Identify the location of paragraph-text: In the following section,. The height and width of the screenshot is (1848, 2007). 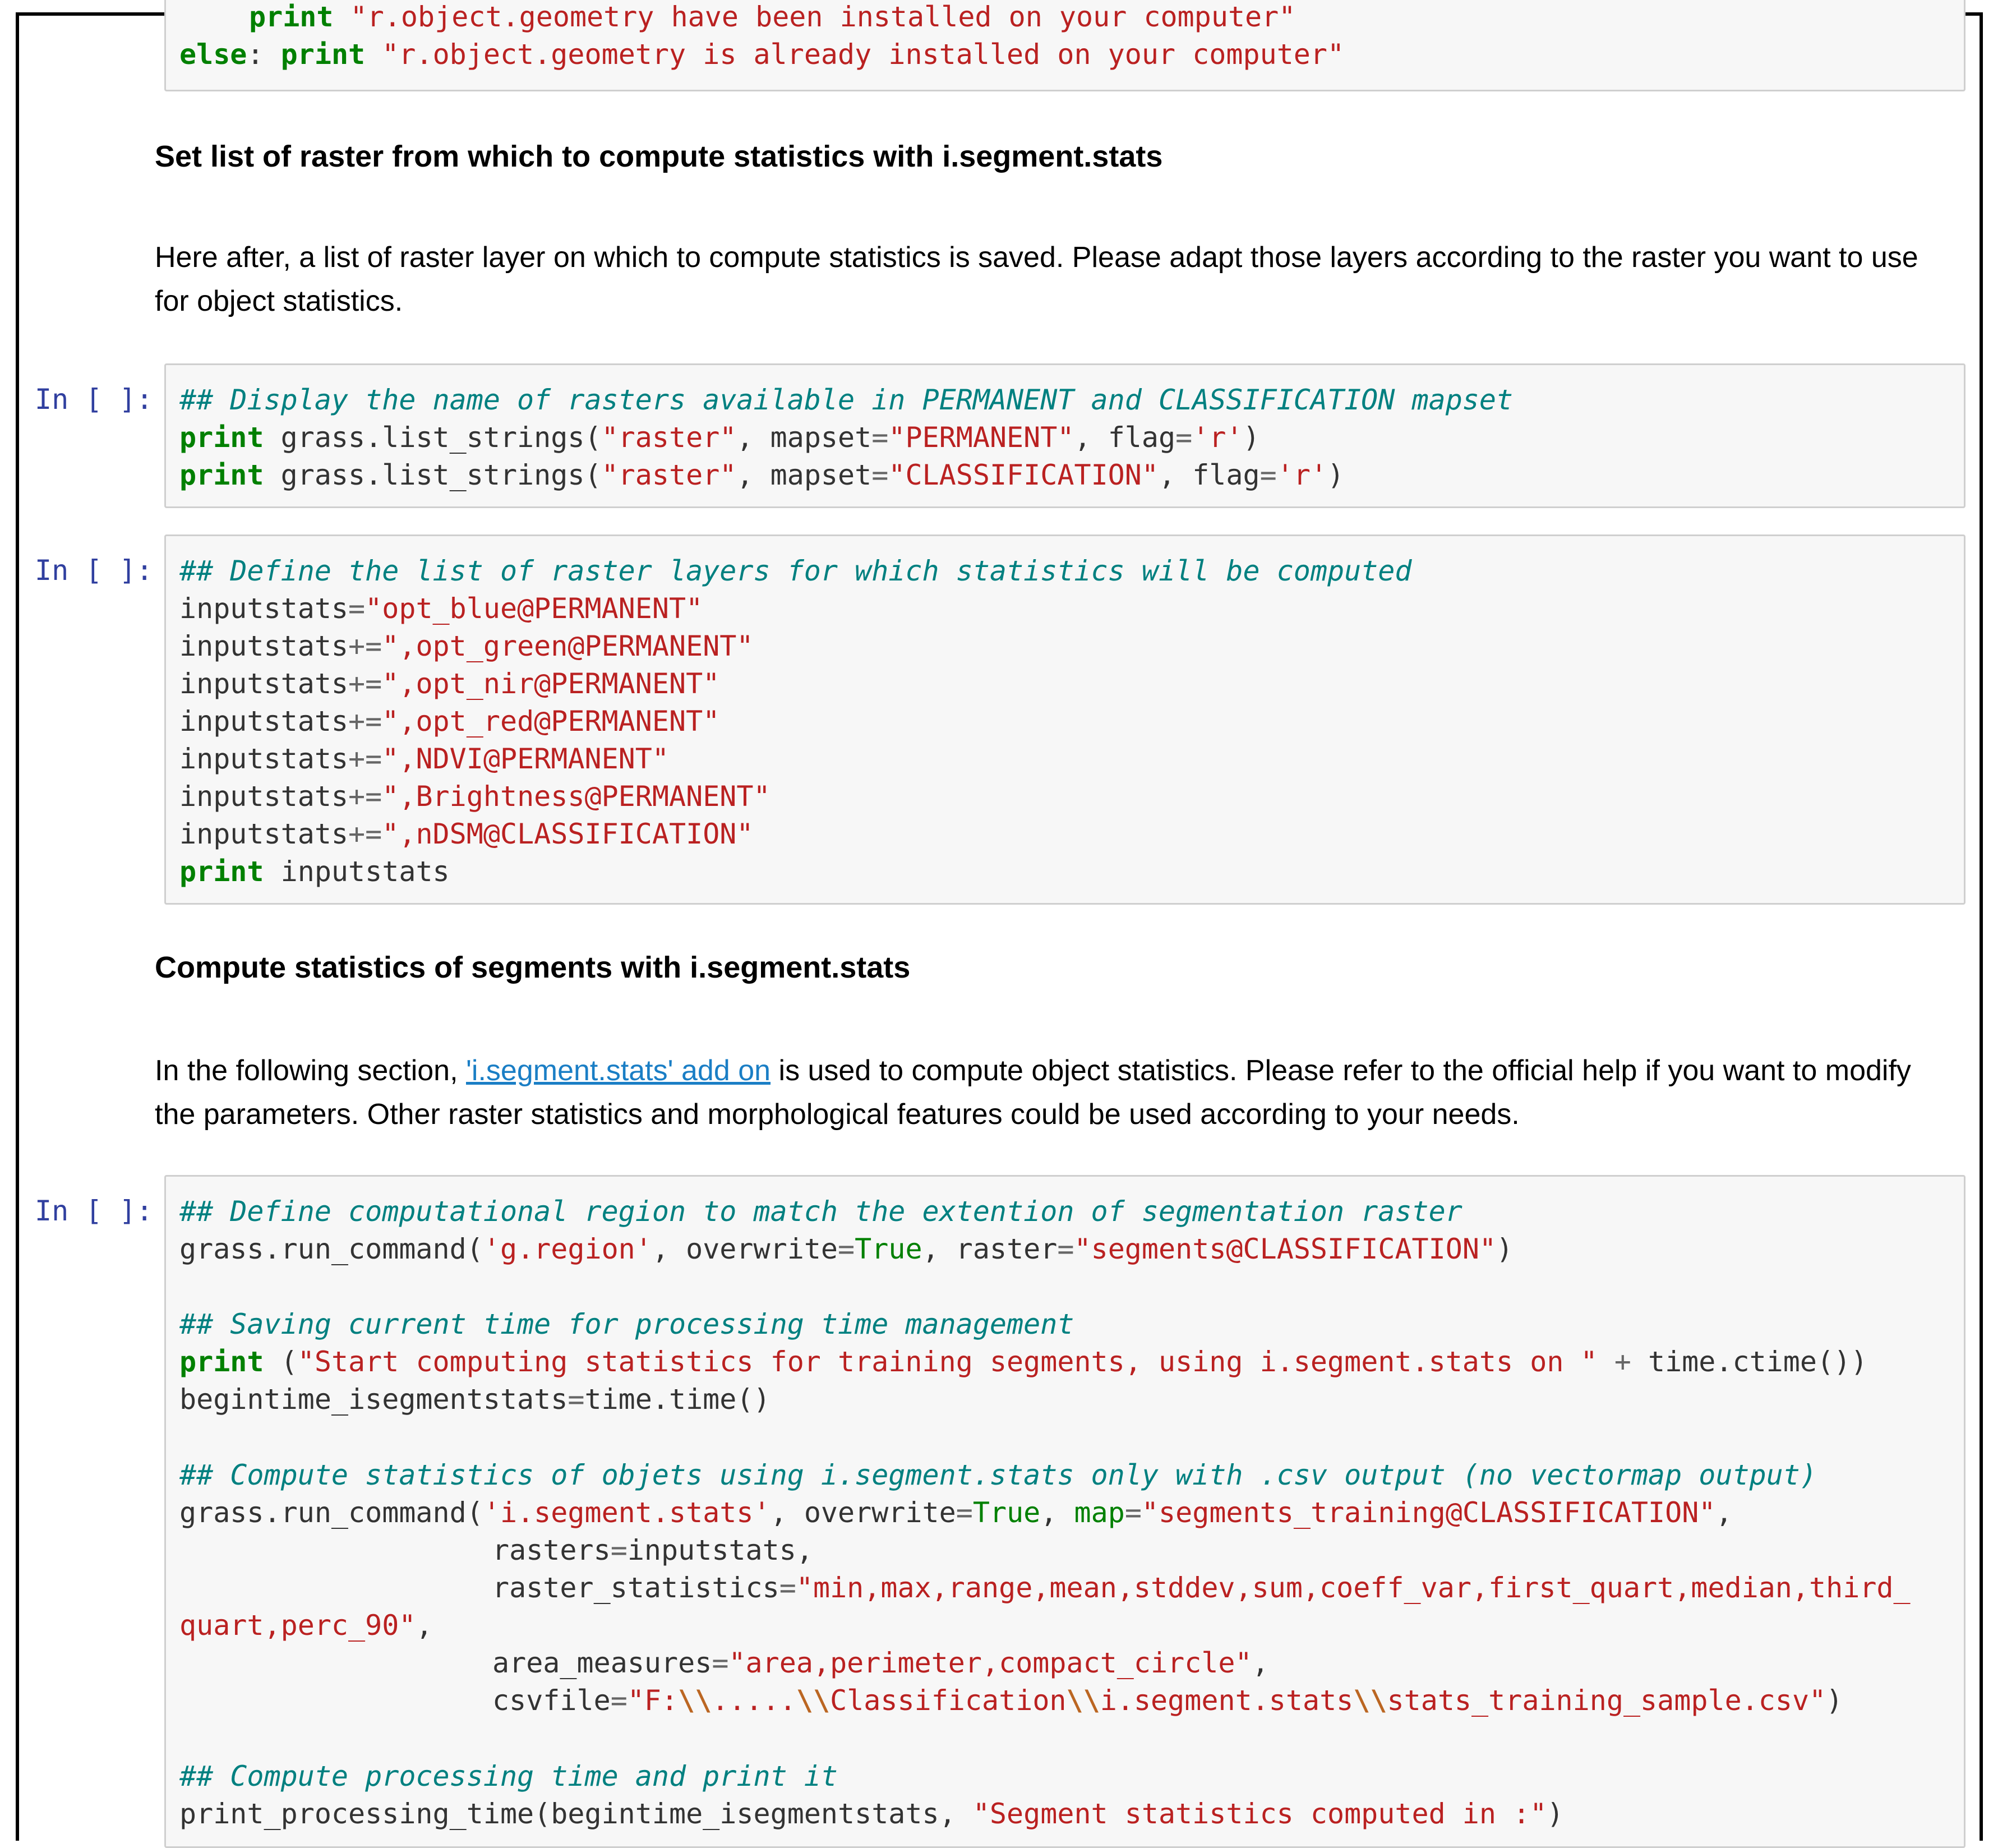
(310, 1070).